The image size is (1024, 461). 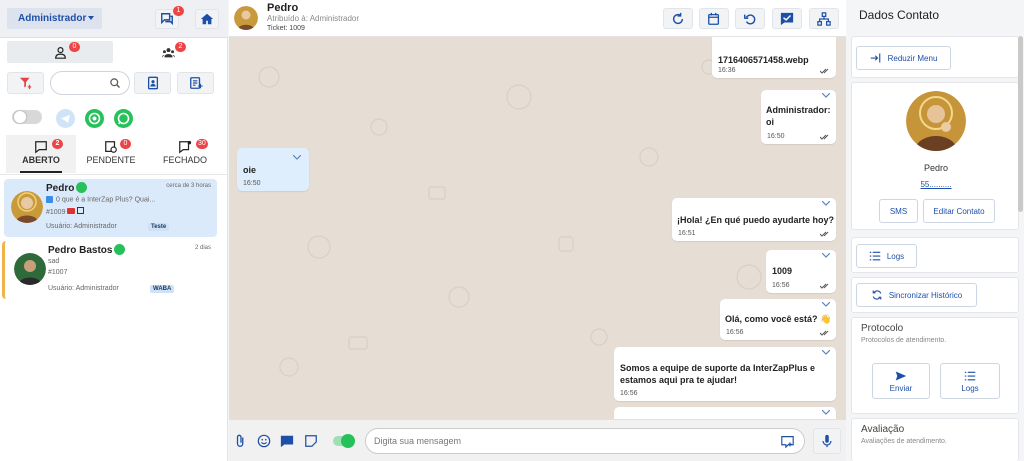 I want to click on resolve-button, so click(x=787, y=18).